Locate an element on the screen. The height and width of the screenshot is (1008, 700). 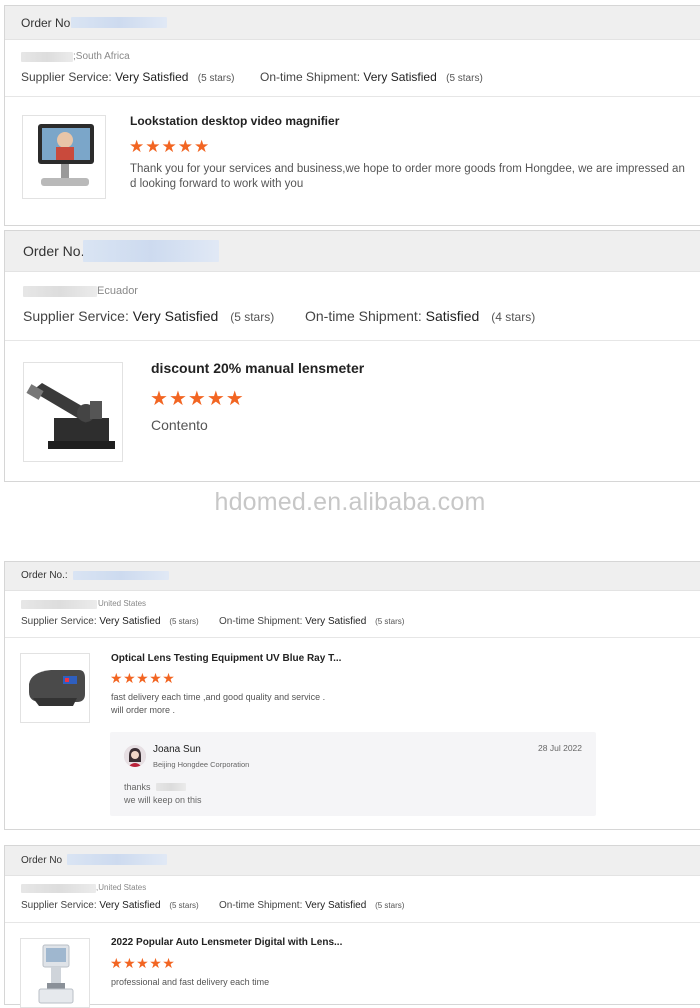
lens-tester-image is located at coordinates (57, 688).